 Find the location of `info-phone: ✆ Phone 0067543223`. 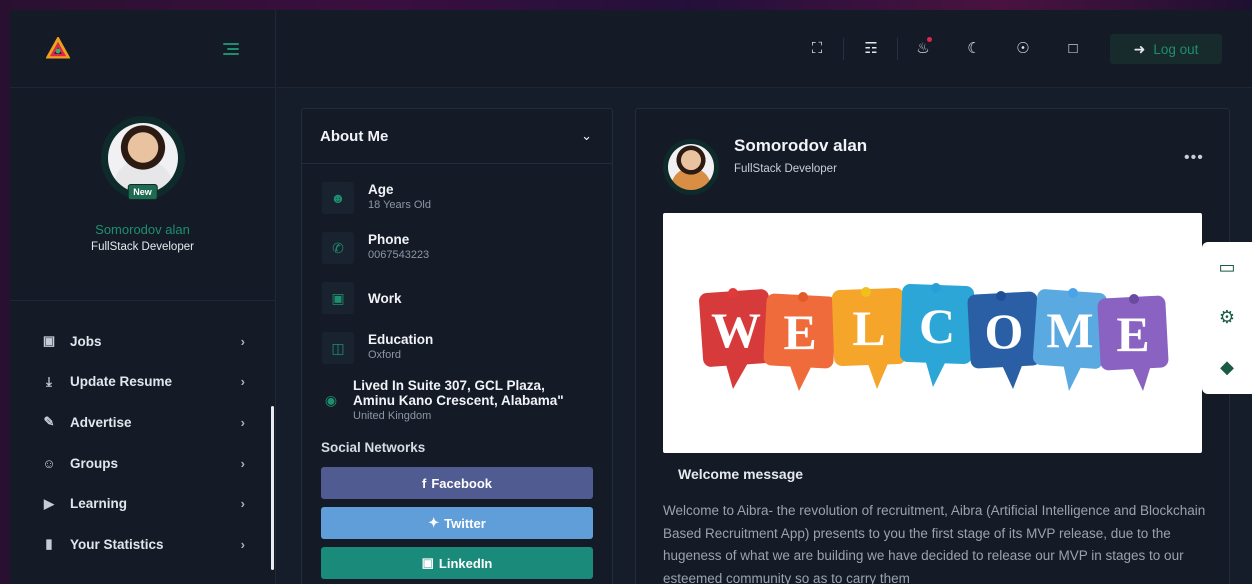

info-phone: ✆ Phone 0067543223 is located at coordinates (457, 248).